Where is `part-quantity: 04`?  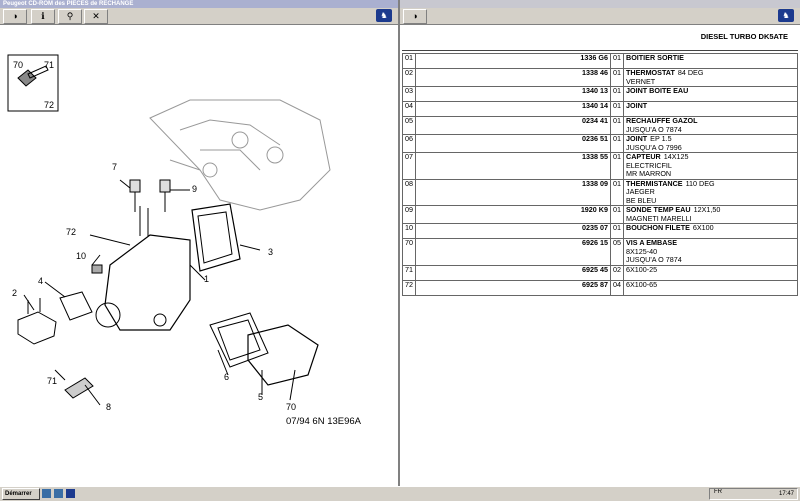
part-quantity: 04 is located at coordinates (617, 287).